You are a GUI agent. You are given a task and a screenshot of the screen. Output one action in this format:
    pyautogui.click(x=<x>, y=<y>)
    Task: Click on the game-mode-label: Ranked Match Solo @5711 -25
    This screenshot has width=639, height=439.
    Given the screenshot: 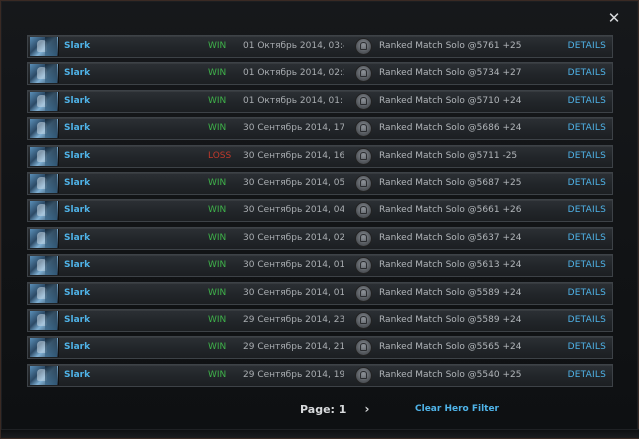 What is the action you would take?
    pyautogui.click(x=448, y=155)
    